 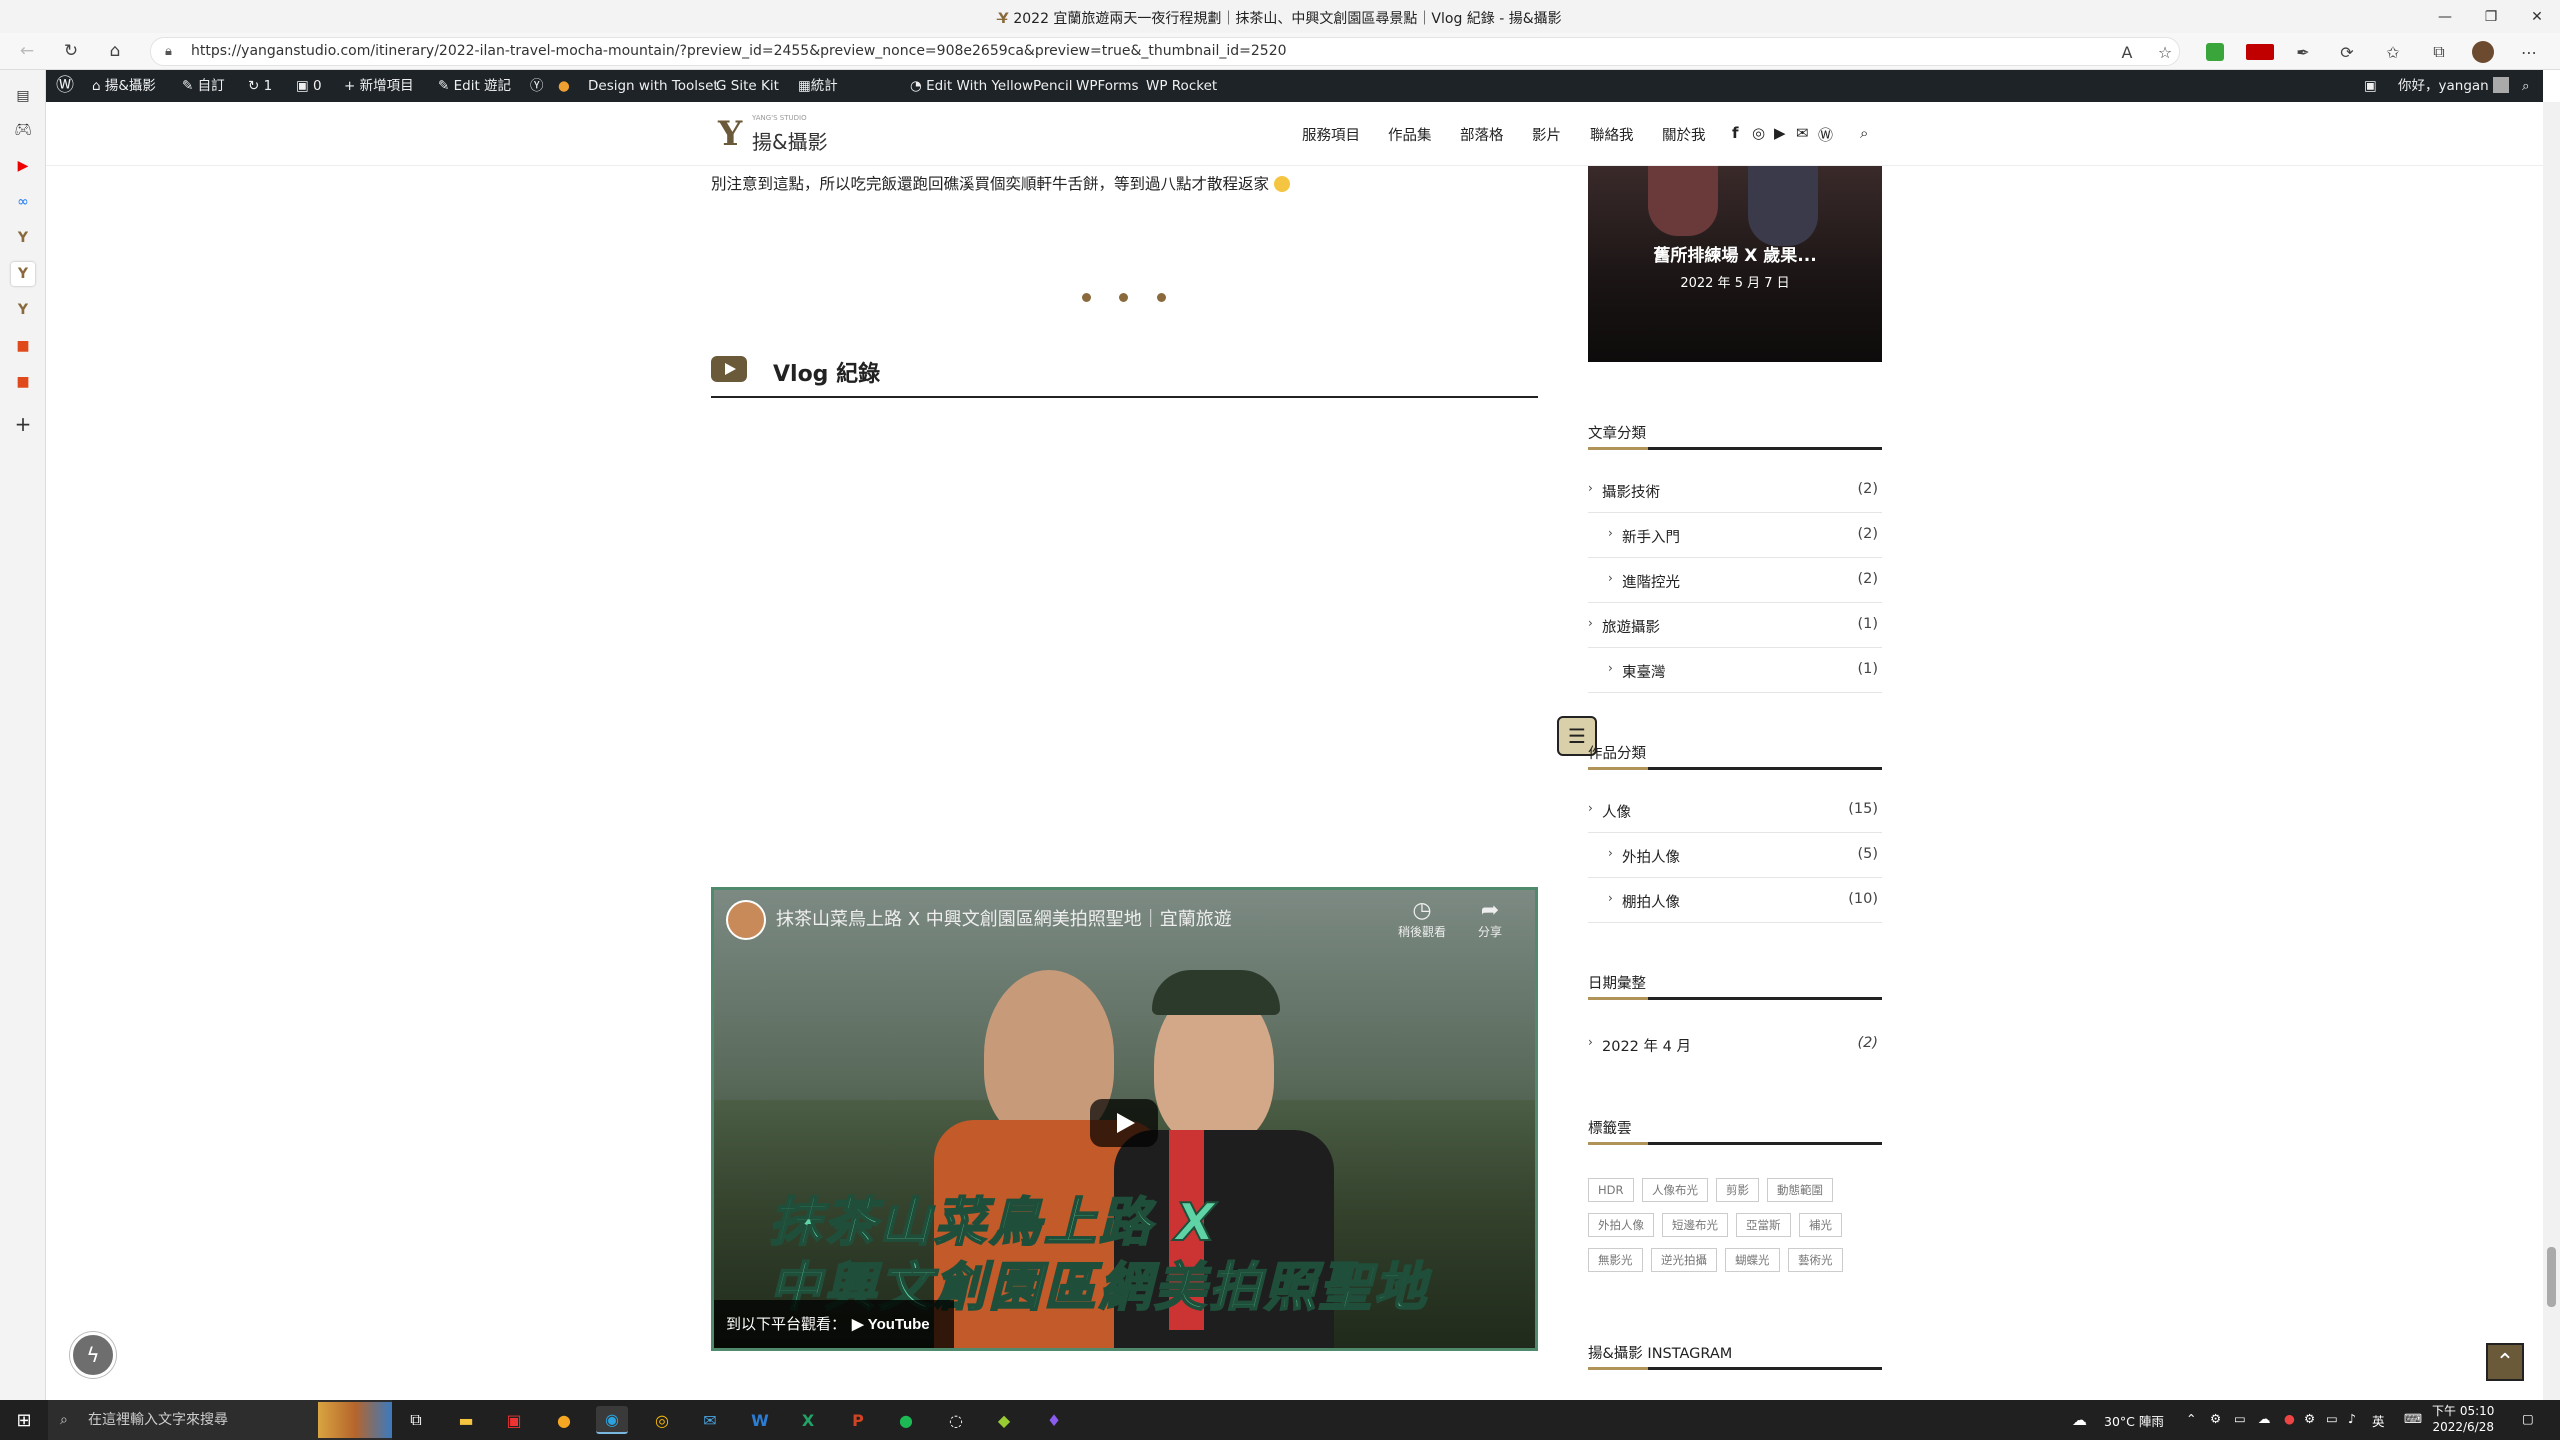 What do you see at coordinates (2528, 1418) in the screenshot?
I see `notification-center-icon: ▢` at bounding box center [2528, 1418].